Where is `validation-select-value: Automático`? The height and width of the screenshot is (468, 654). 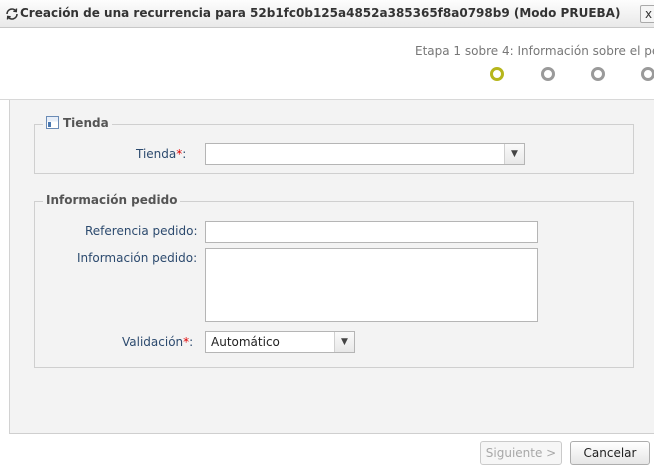 validation-select-value: Automático is located at coordinates (245, 342).